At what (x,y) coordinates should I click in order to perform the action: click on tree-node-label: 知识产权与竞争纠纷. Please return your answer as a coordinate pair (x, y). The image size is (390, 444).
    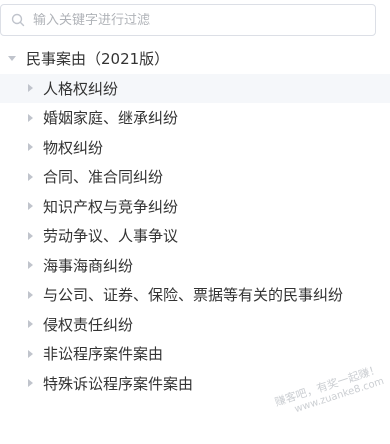
    Looking at the image, I should click on (111, 206).